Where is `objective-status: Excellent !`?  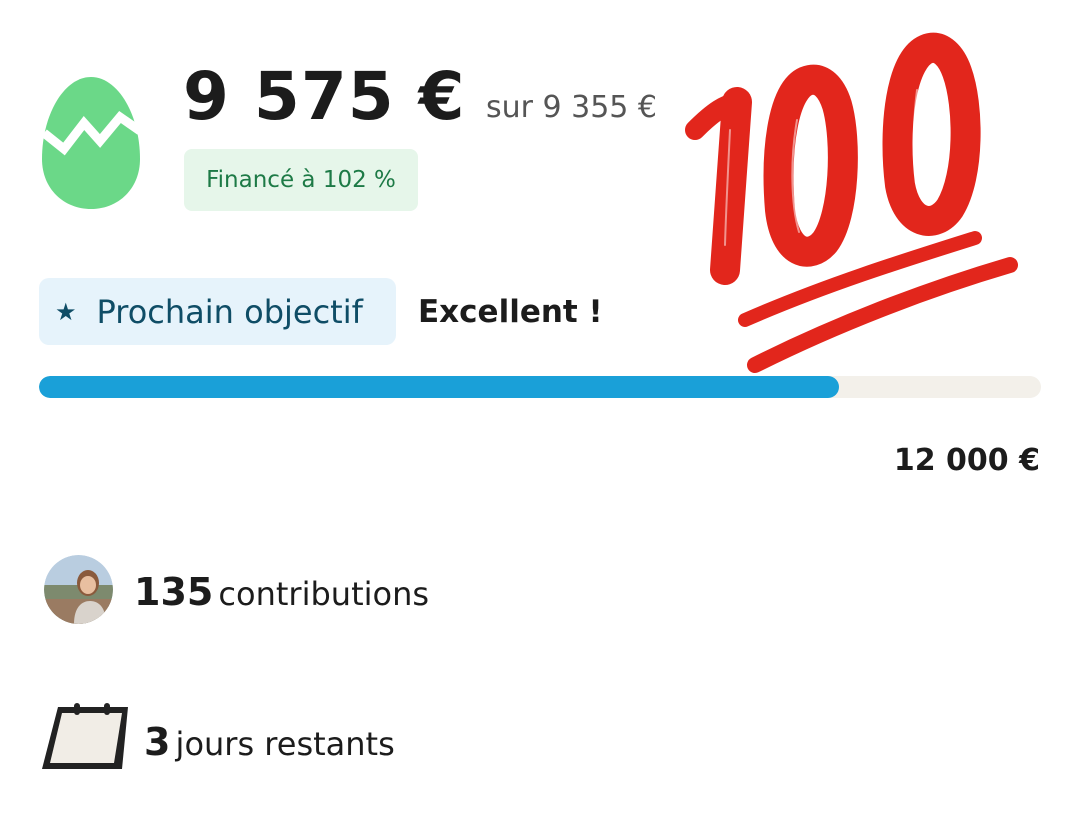 objective-status: Excellent ! is located at coordinates (510, 312).